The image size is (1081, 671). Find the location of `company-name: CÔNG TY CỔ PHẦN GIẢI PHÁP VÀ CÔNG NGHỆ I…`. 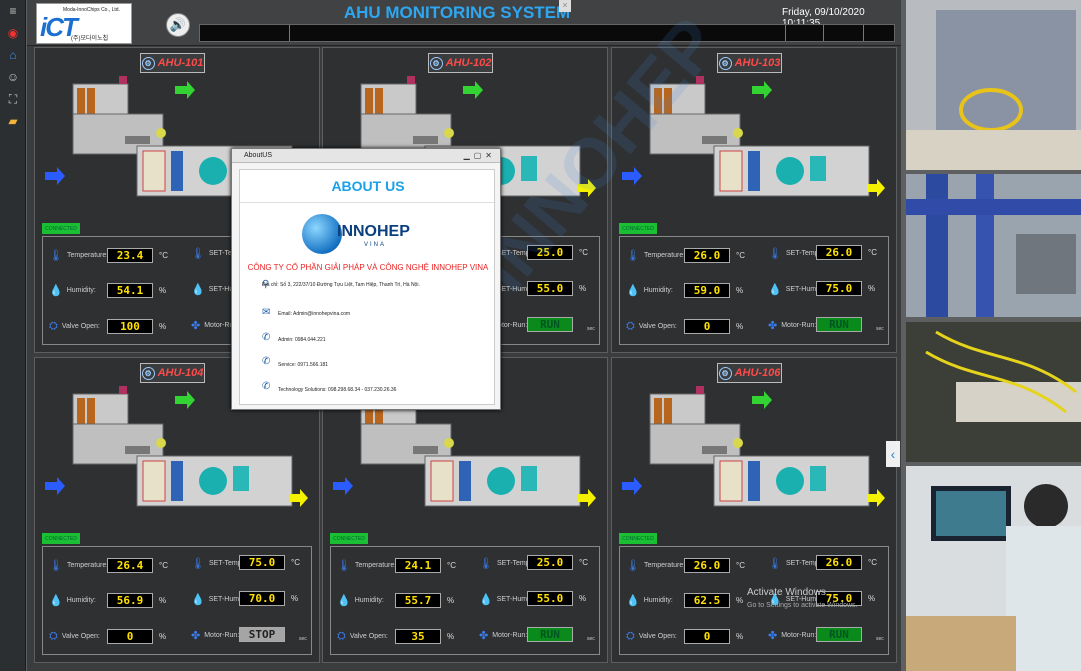

company-name: CÔNG TY CỔ PHẦN GIẢI PHÁP VÀ CÔNG NGHỆ I… is located at coordinates (368, 267).